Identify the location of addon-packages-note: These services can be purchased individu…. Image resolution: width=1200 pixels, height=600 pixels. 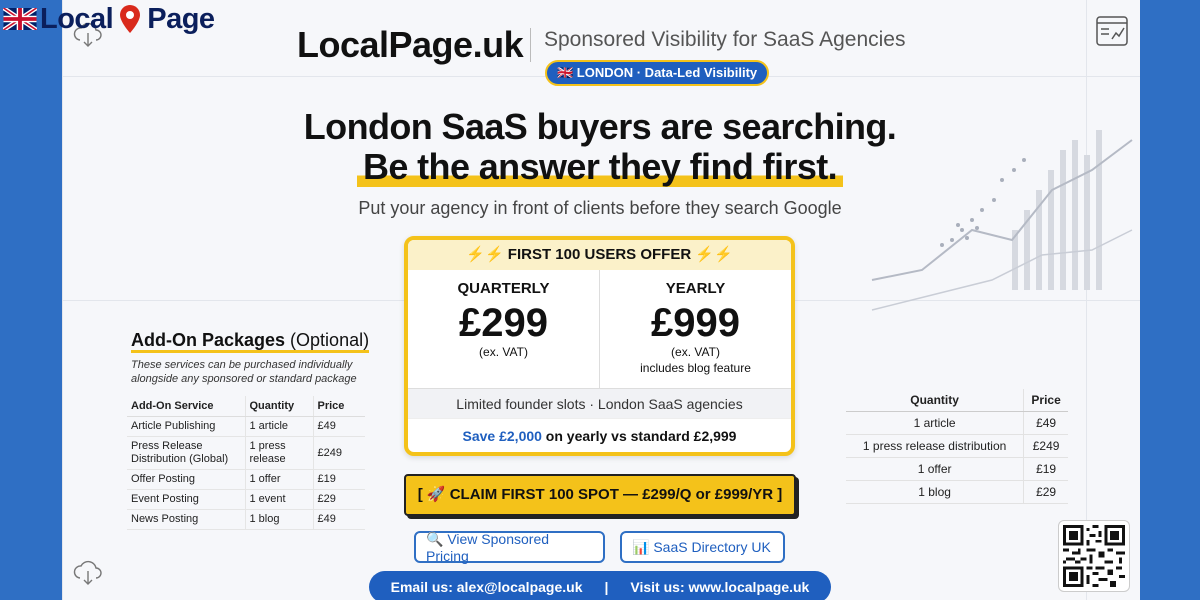
(244, 372).